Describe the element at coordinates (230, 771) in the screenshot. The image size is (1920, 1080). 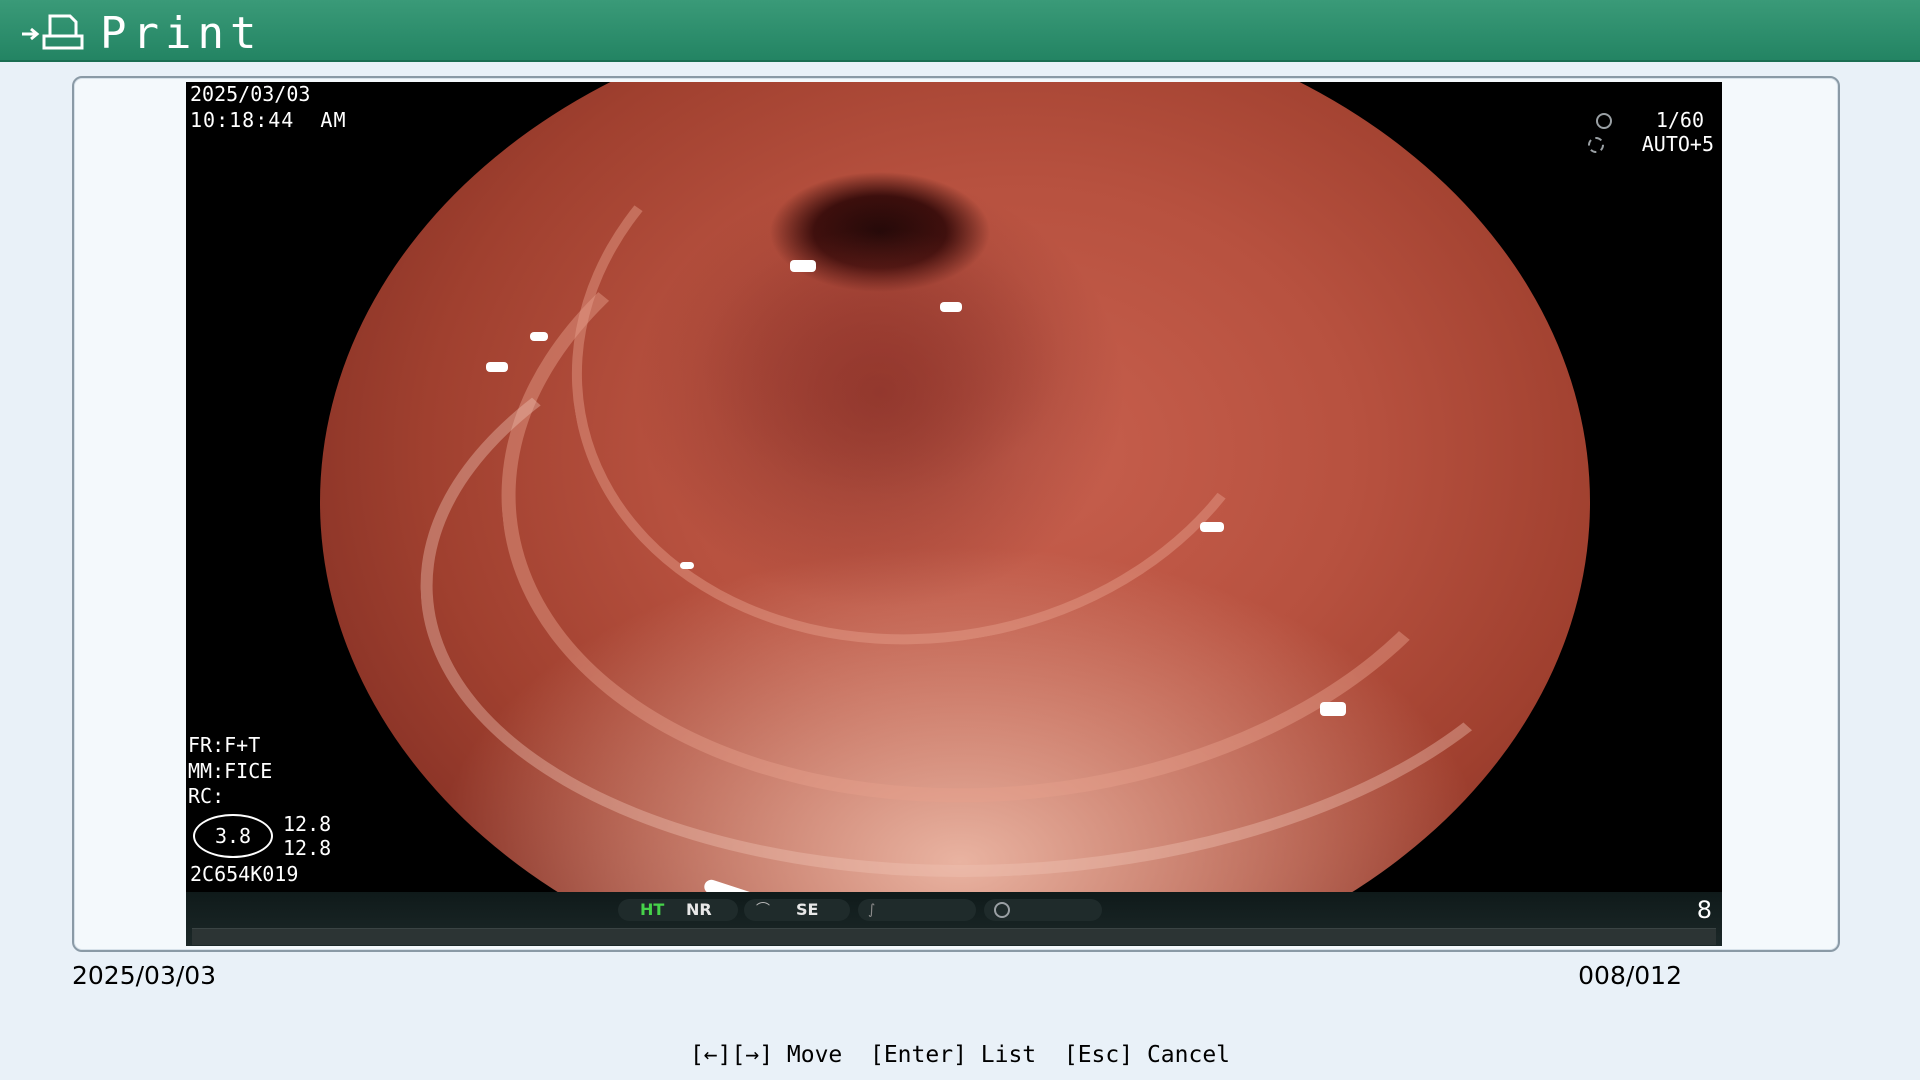
I see `mm-setting: MM:FICE` at that location.